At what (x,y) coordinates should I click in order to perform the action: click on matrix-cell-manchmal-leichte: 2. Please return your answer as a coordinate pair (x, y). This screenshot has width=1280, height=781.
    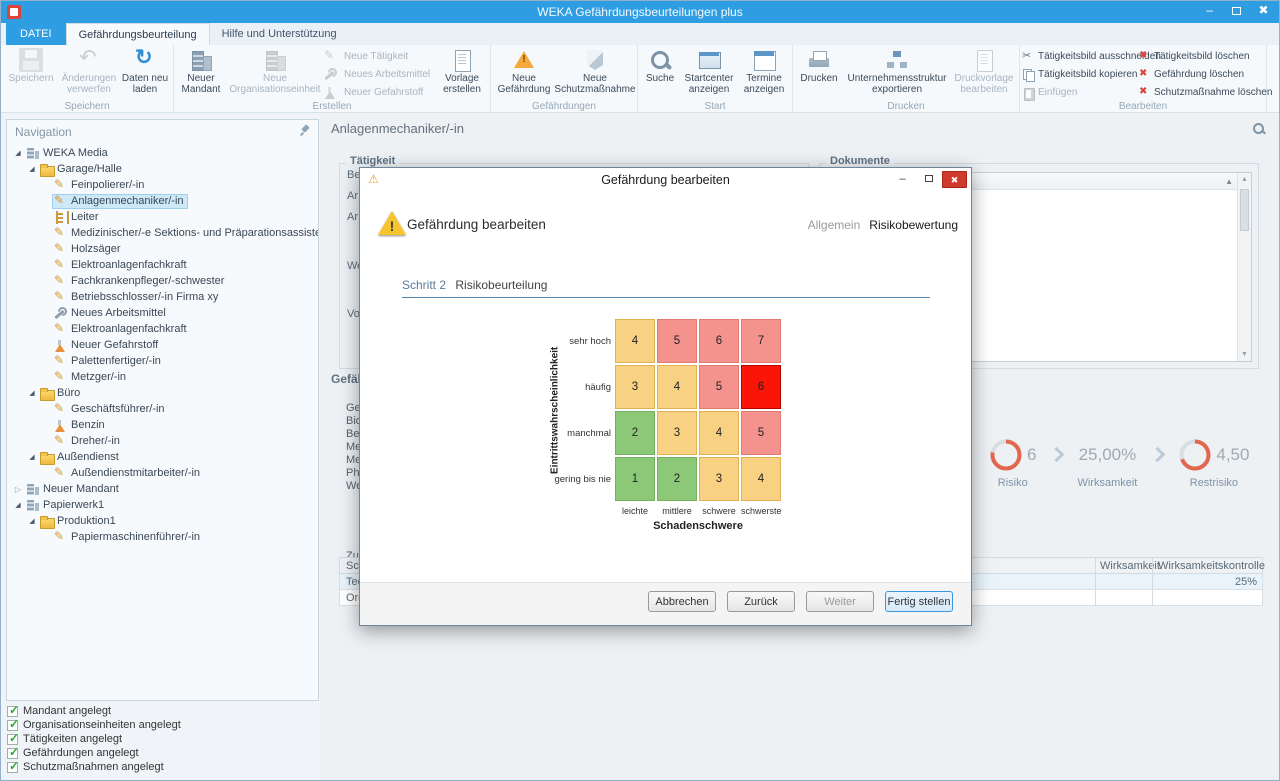
    Looking at the image, I should click on (635, 433).